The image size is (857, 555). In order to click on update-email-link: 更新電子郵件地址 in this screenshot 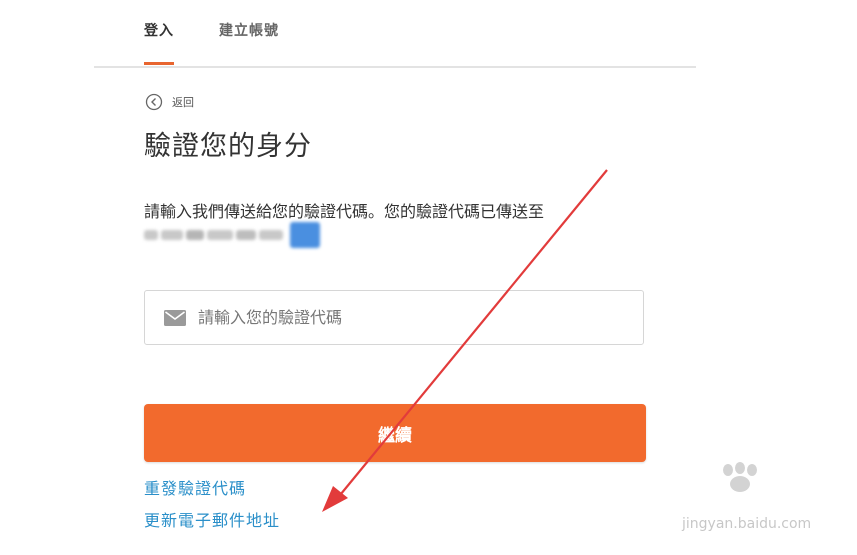, I will do `click(212, 519)`.